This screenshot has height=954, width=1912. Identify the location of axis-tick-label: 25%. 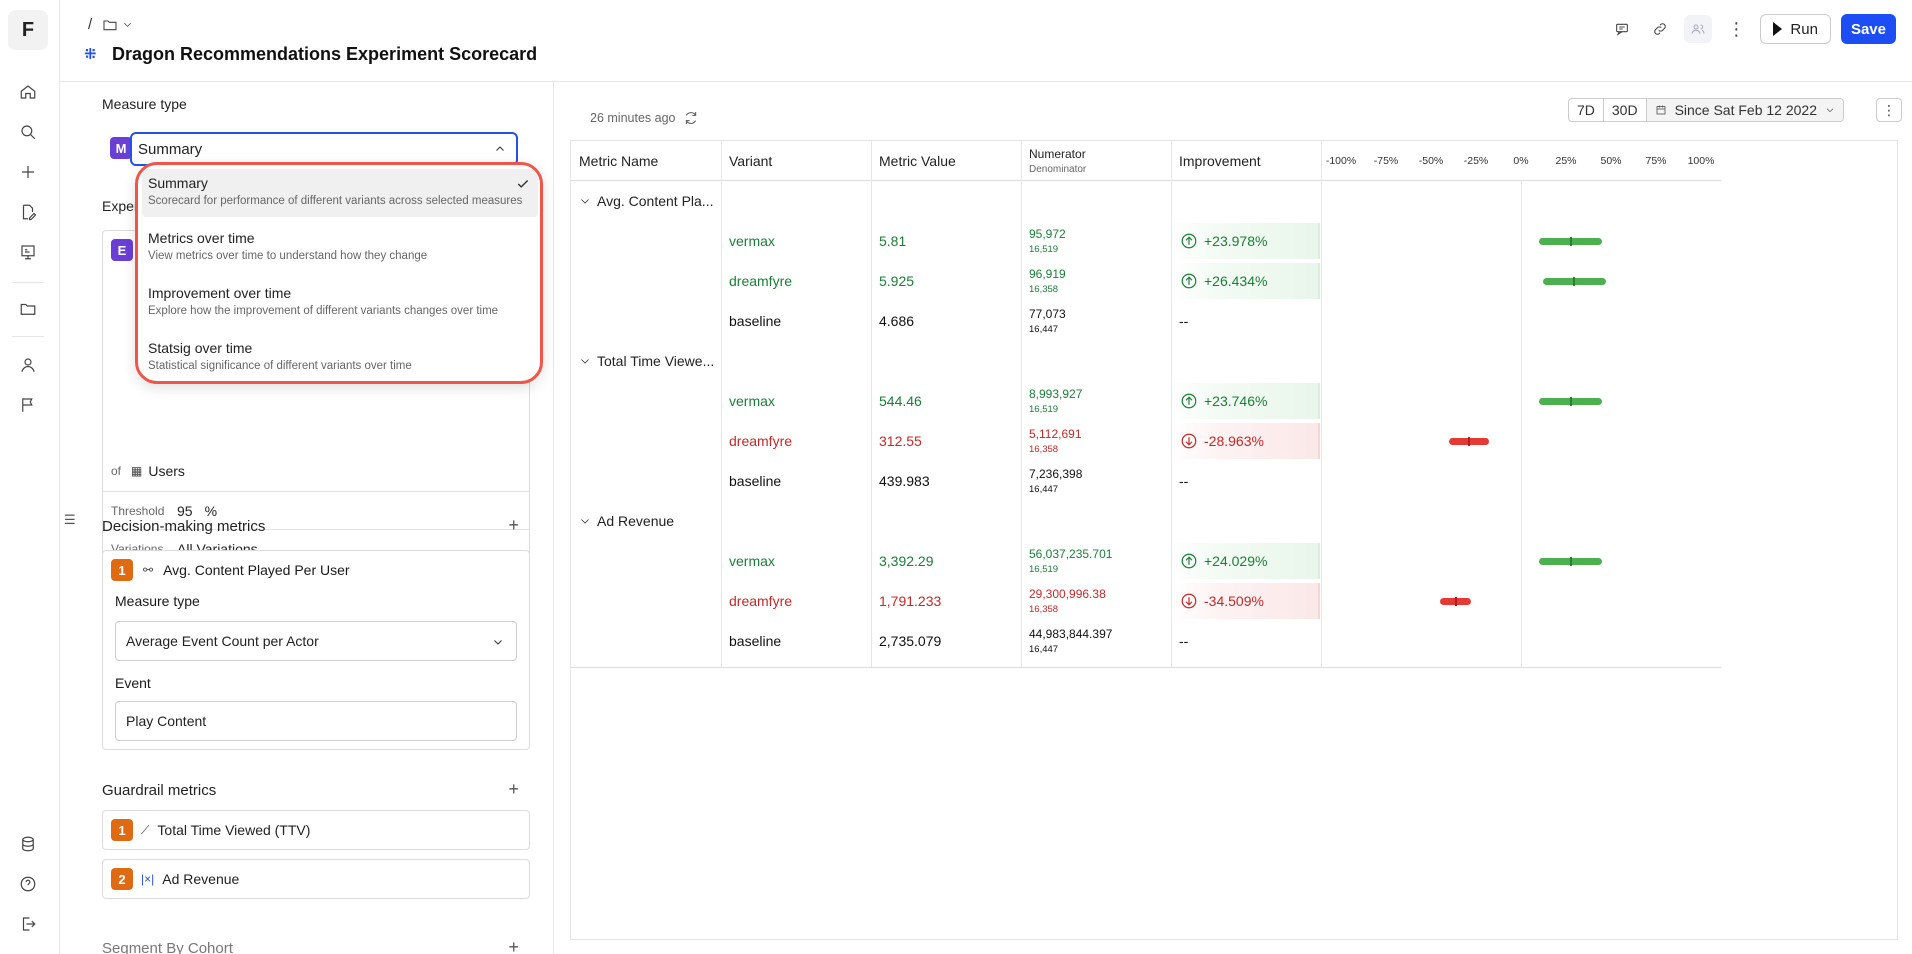
(1566, 161).